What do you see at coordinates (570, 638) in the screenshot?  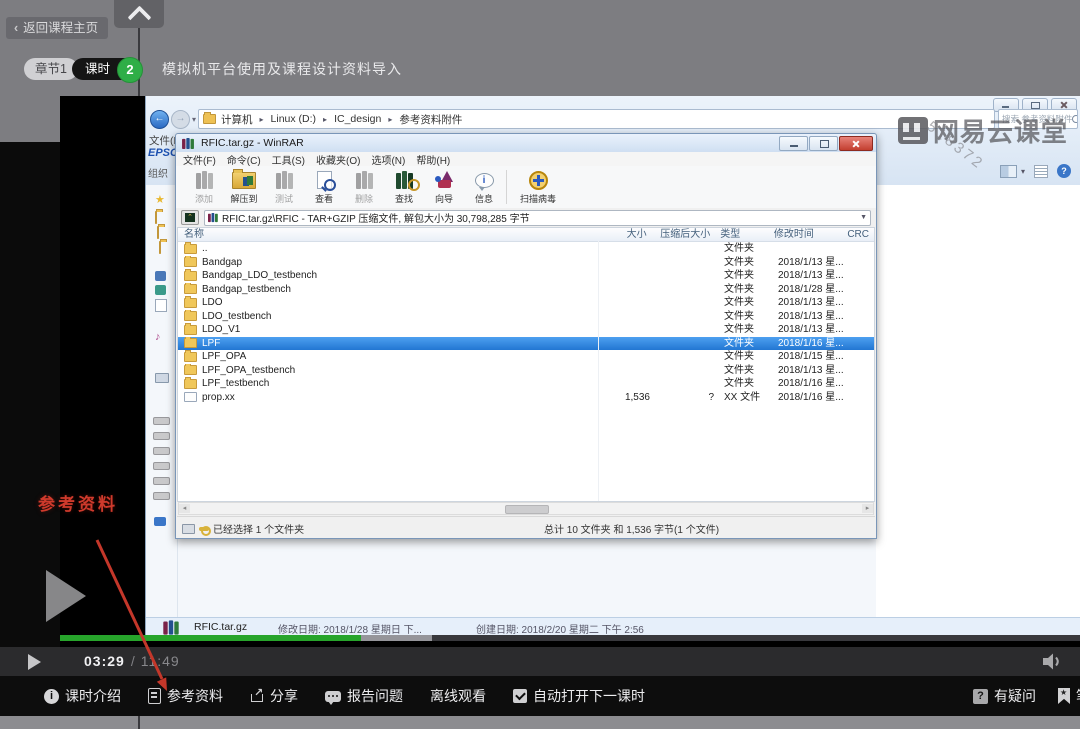 I see `video-progress-bar` at bounding box center [570, 638].